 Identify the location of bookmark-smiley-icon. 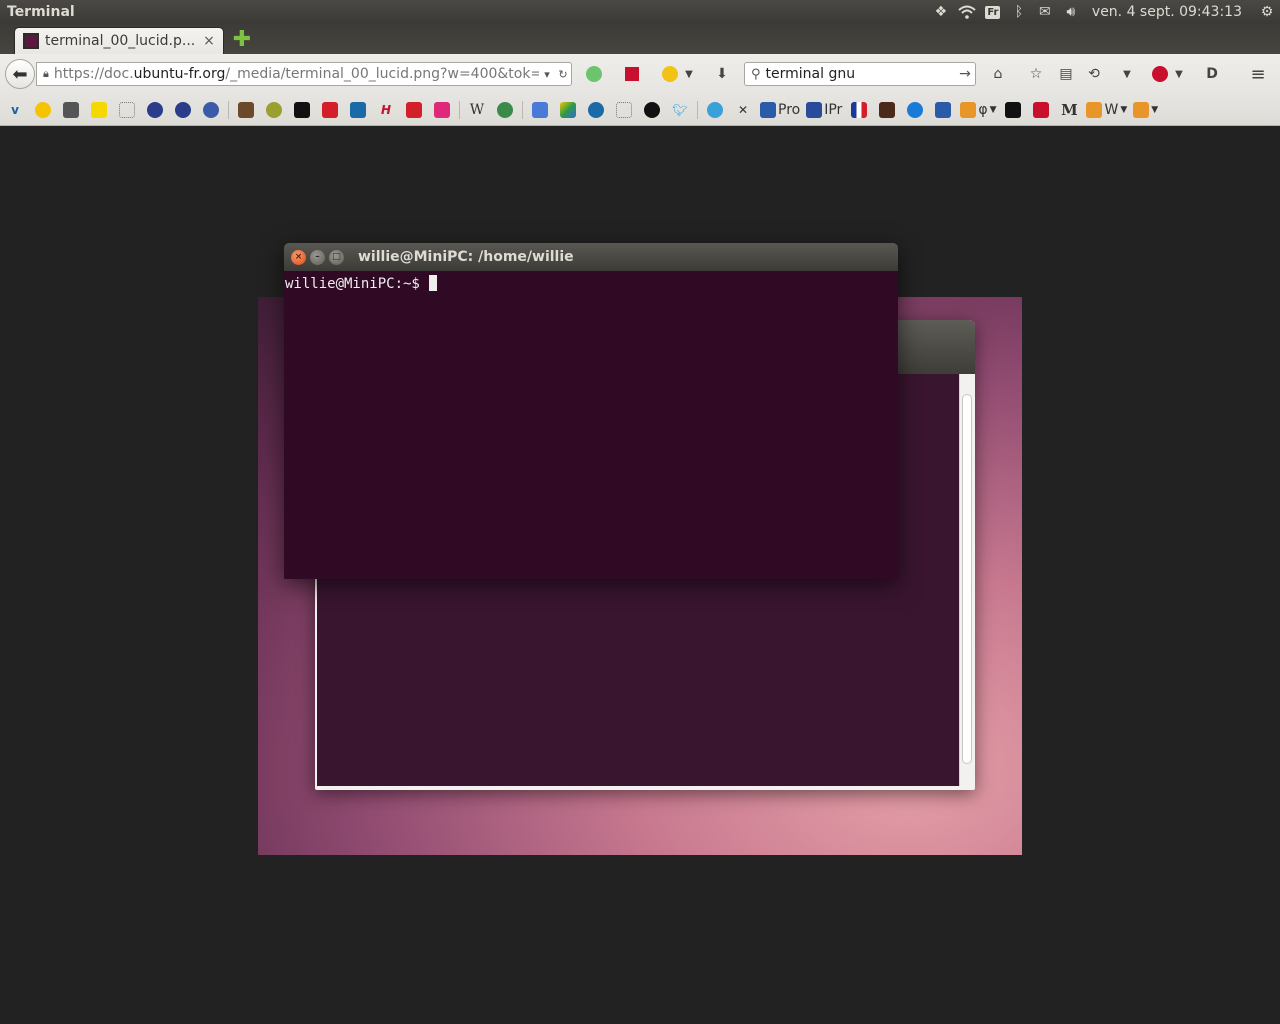
(99, 110).